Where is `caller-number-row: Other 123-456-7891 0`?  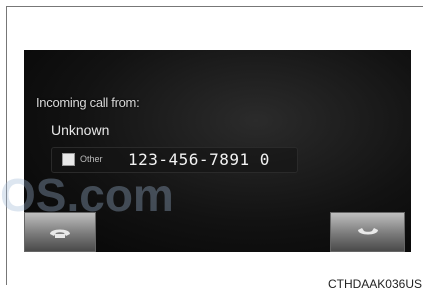
caller-number-row: Other 123-456-7891 0 is located at coordinates (174, 160).